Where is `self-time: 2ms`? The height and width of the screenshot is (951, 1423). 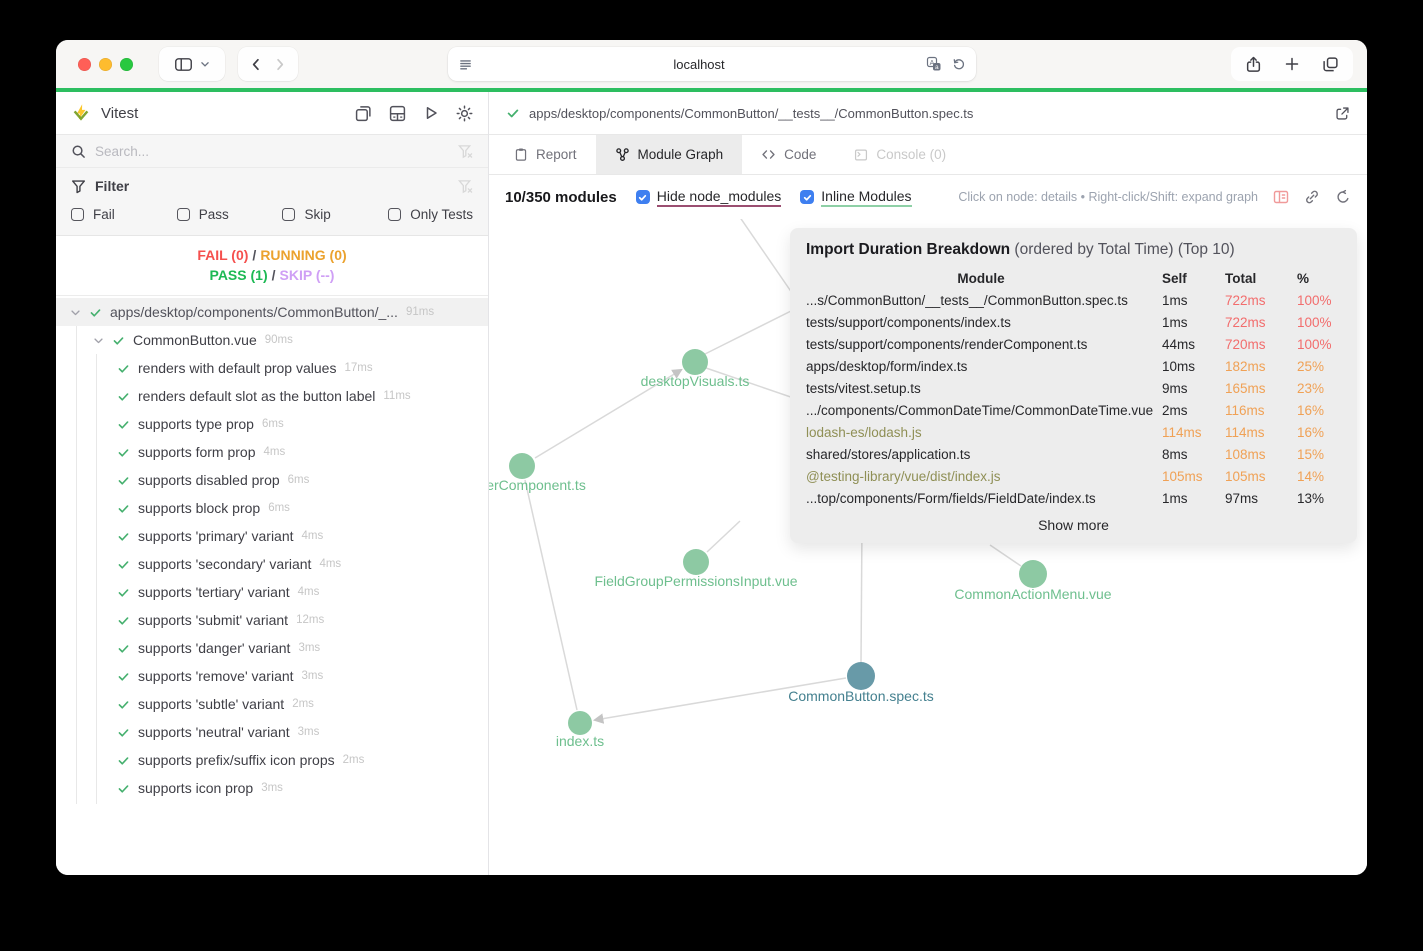 self-time: 2ms is located at coordinates (1175, 410).